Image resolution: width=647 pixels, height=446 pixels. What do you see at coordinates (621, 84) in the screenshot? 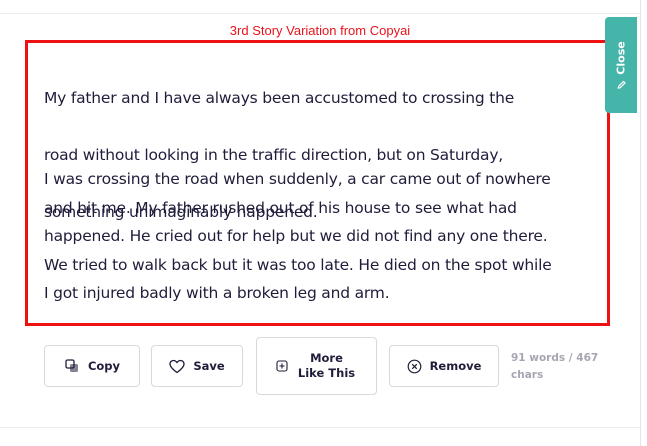
I see `pencil-icon` at bounding box center [621, 84].